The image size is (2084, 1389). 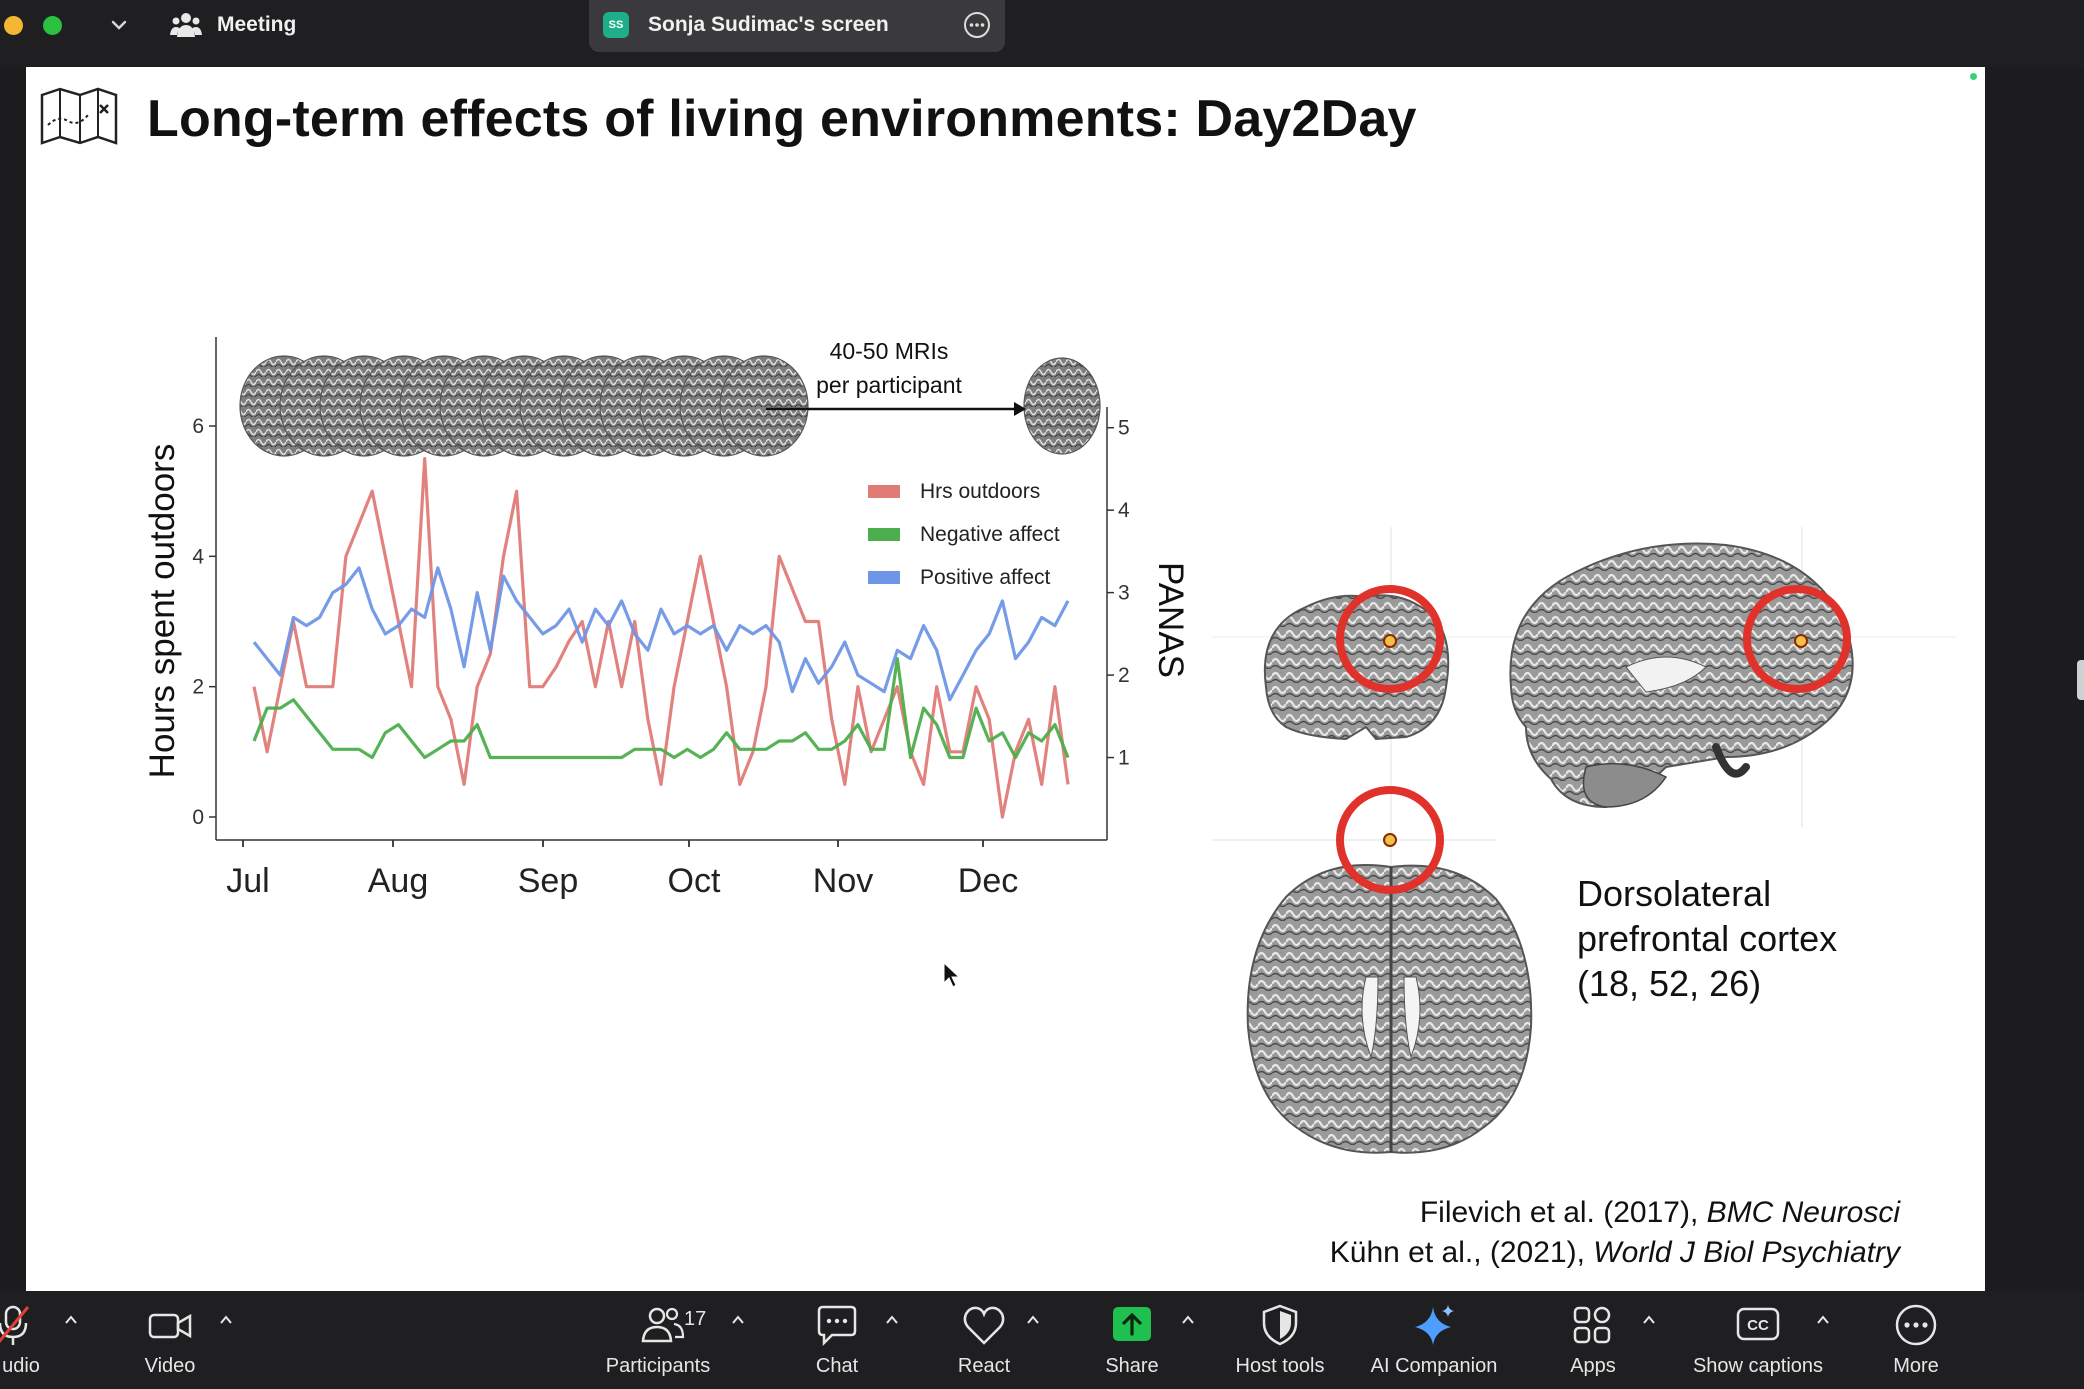 I want to click on video-options-caret-icon, so click(x=226, y=1320).